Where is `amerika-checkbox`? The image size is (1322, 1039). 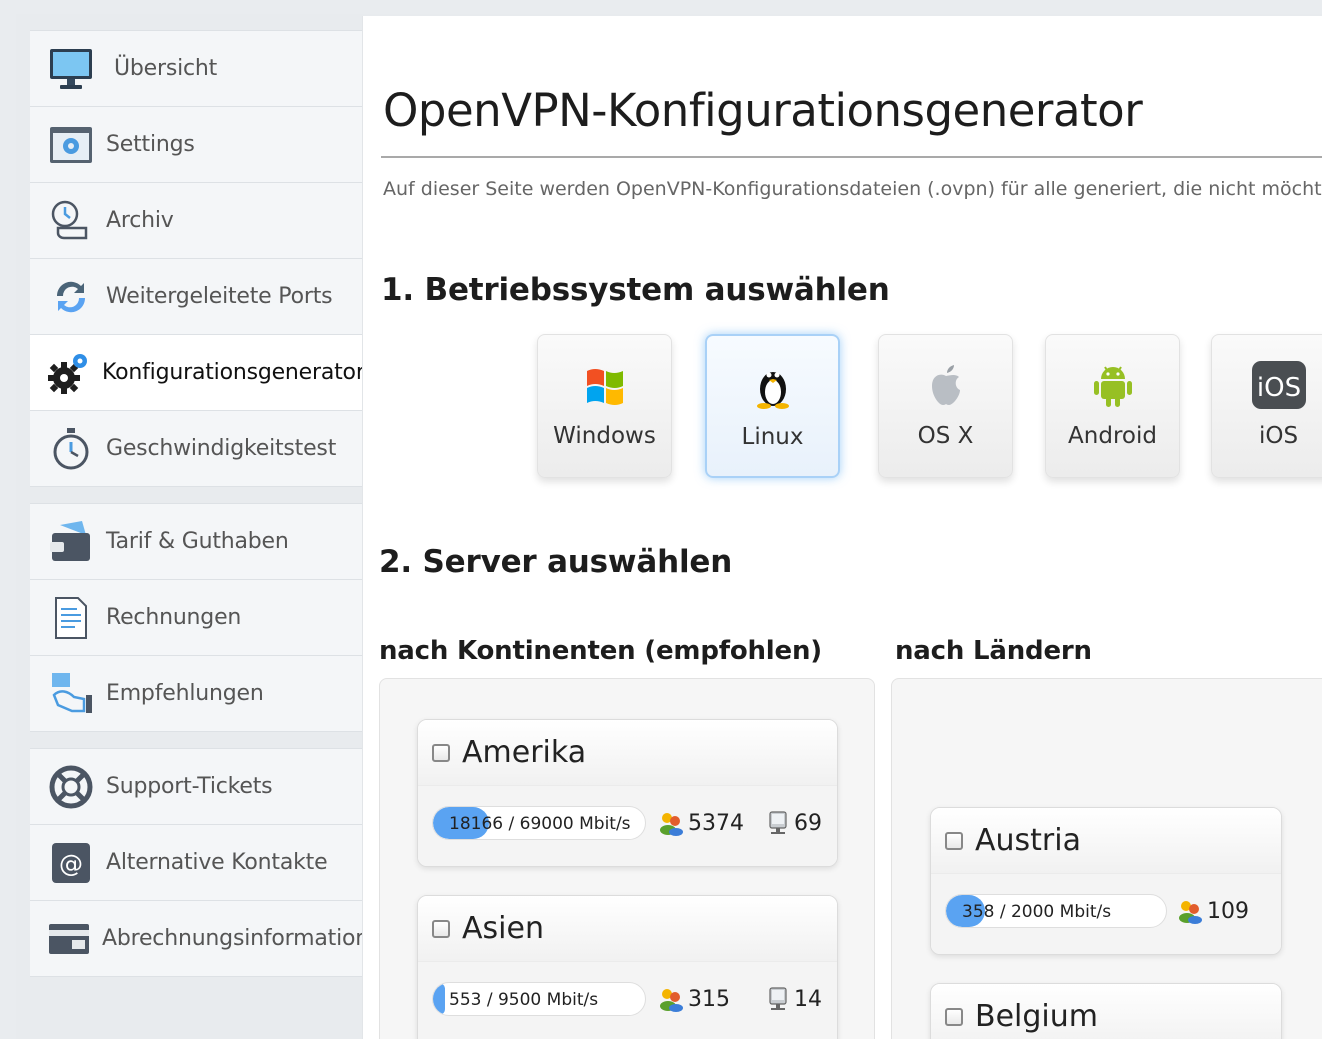
amerika-checkbox is located at coordinates (441, 752).